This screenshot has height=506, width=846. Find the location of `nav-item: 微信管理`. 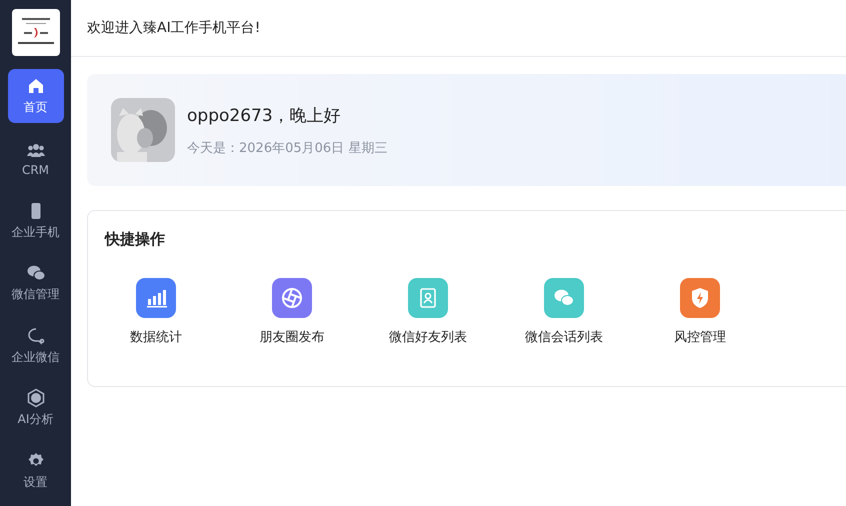

nav-item: 微信管理 is located at coordinates (36, 283).